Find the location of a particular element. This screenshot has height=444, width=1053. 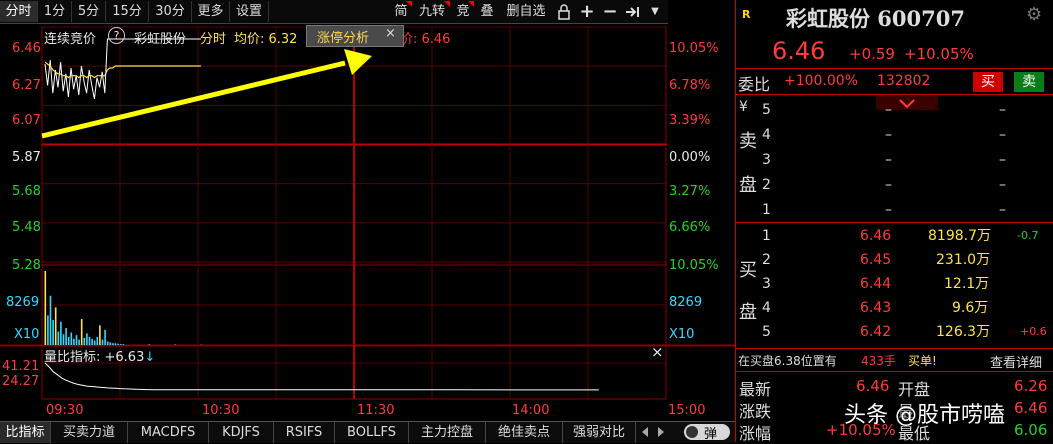

auction-status-label: 连续竞价 is located at coordinates (70, 37).